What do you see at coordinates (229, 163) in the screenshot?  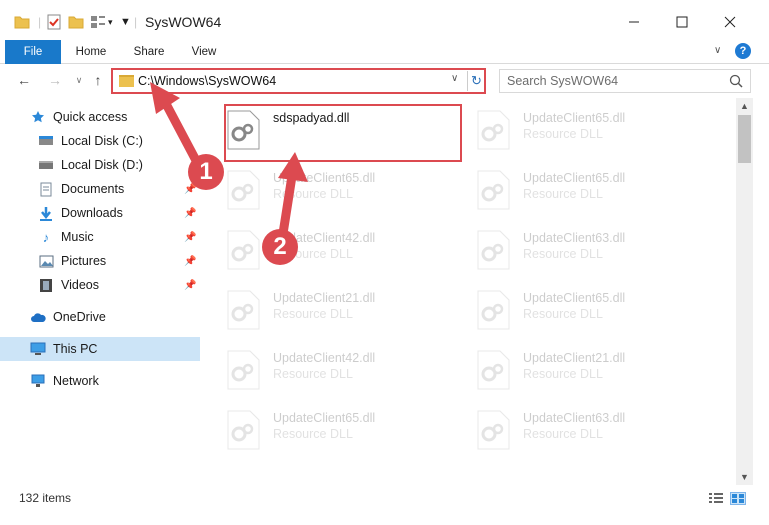 I see `annotation-overlay` at bounding box center [229, 163].